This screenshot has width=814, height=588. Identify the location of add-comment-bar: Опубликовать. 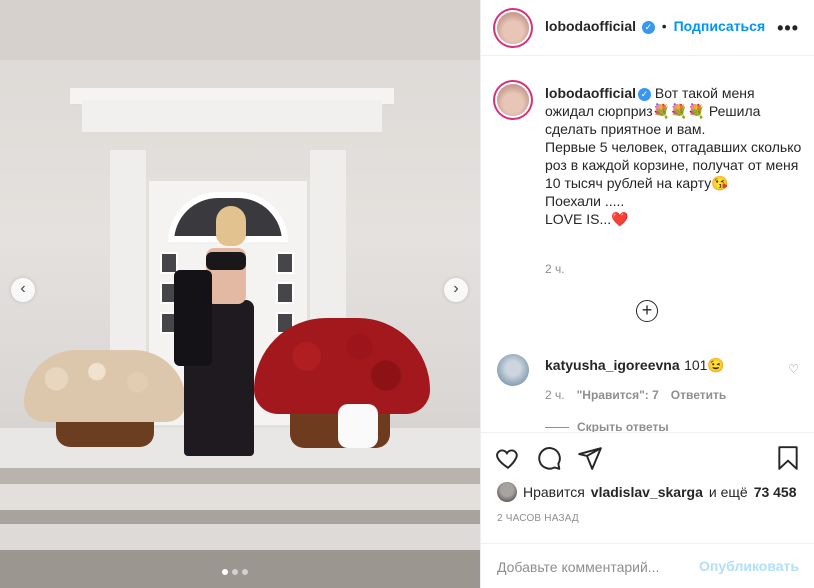
(647, 565).